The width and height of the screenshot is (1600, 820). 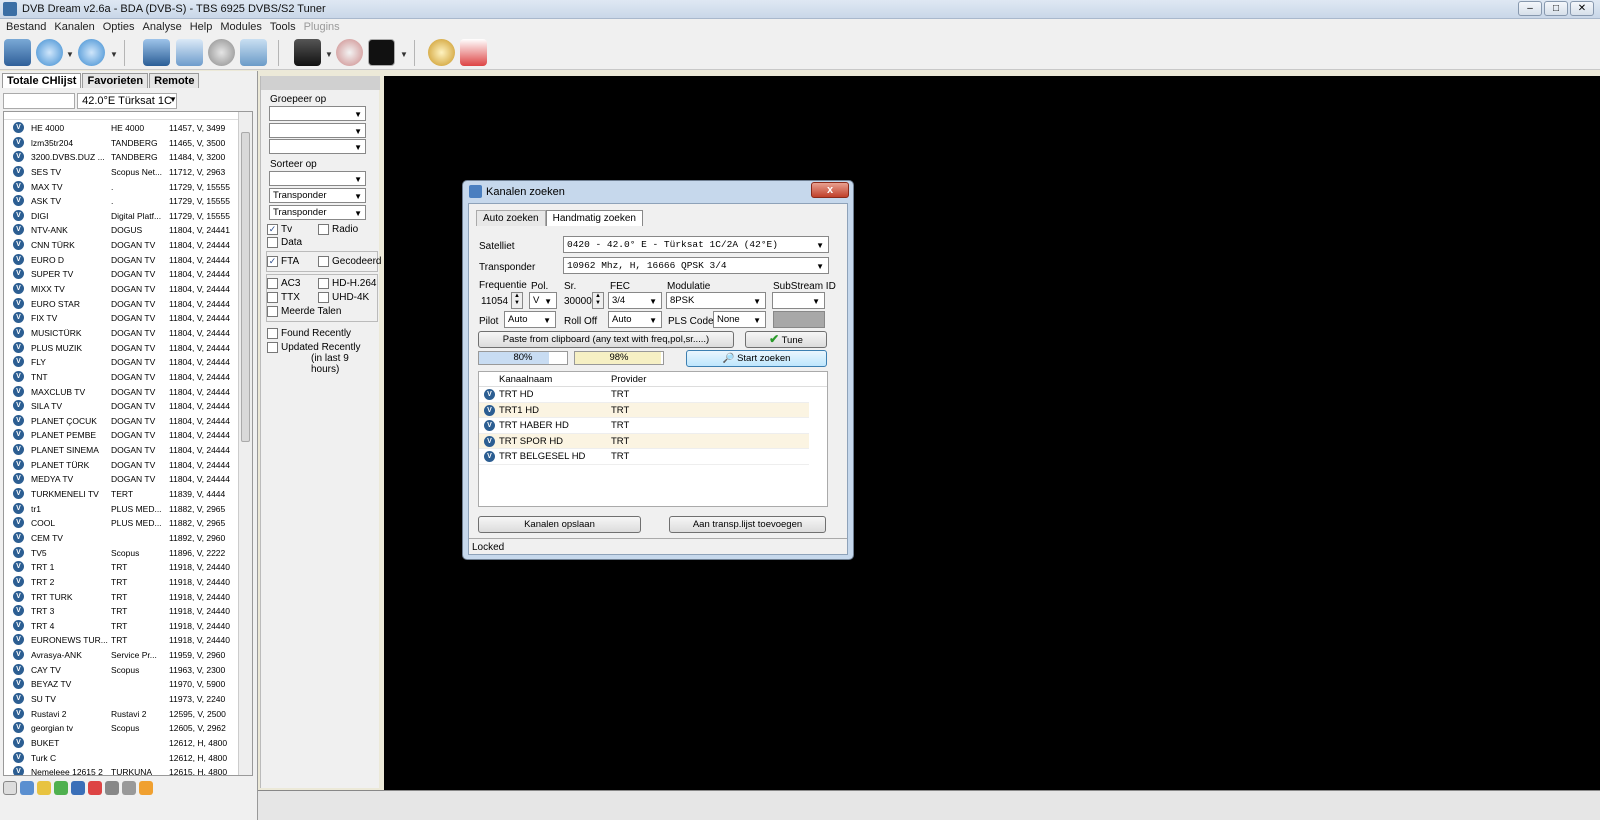 What do you see at coordinates (128, 639) in the screenshot?
I see `channel-row: V EURONEWS TUR... TRT 11918, V, 24440` at bounding box center [128, 639].